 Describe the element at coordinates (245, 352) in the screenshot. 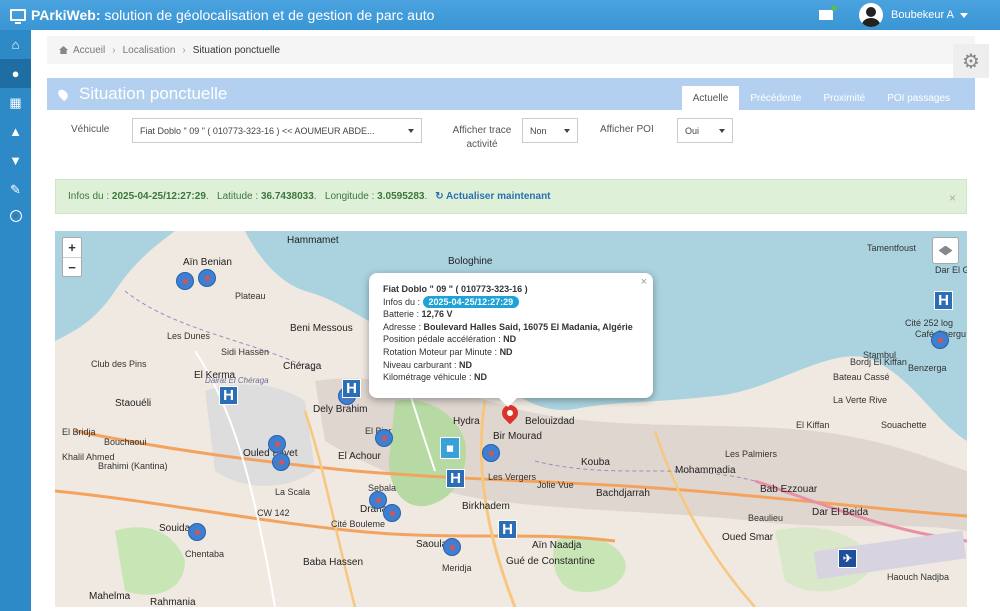

I see `map-label: Sidi Hassen` at that location.